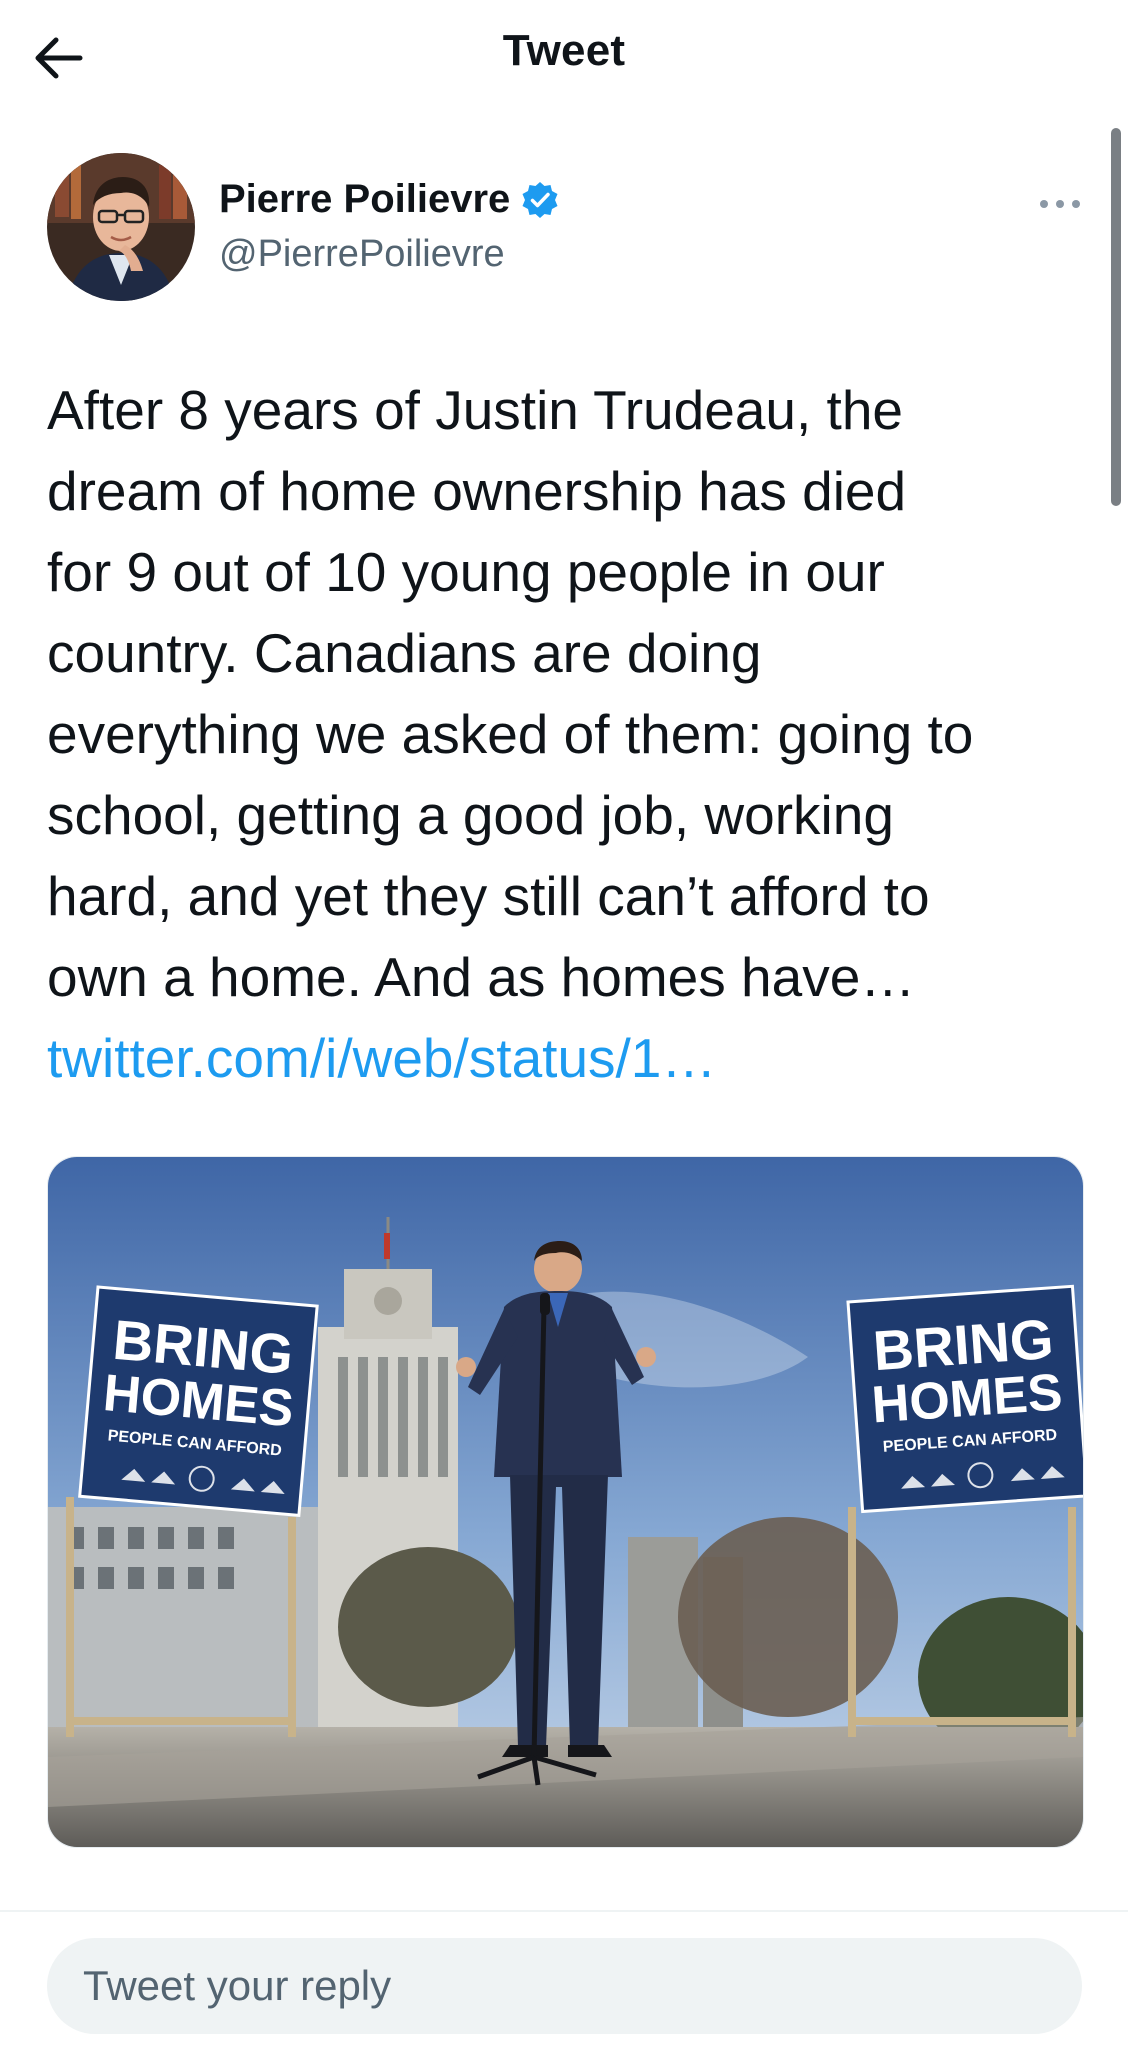 The width and height of the screenshot is (1128, 2048). Describe the element at coordinates (362, 254) in the screenshot. I see `author-handle: @PierrePoilievre` at that location.